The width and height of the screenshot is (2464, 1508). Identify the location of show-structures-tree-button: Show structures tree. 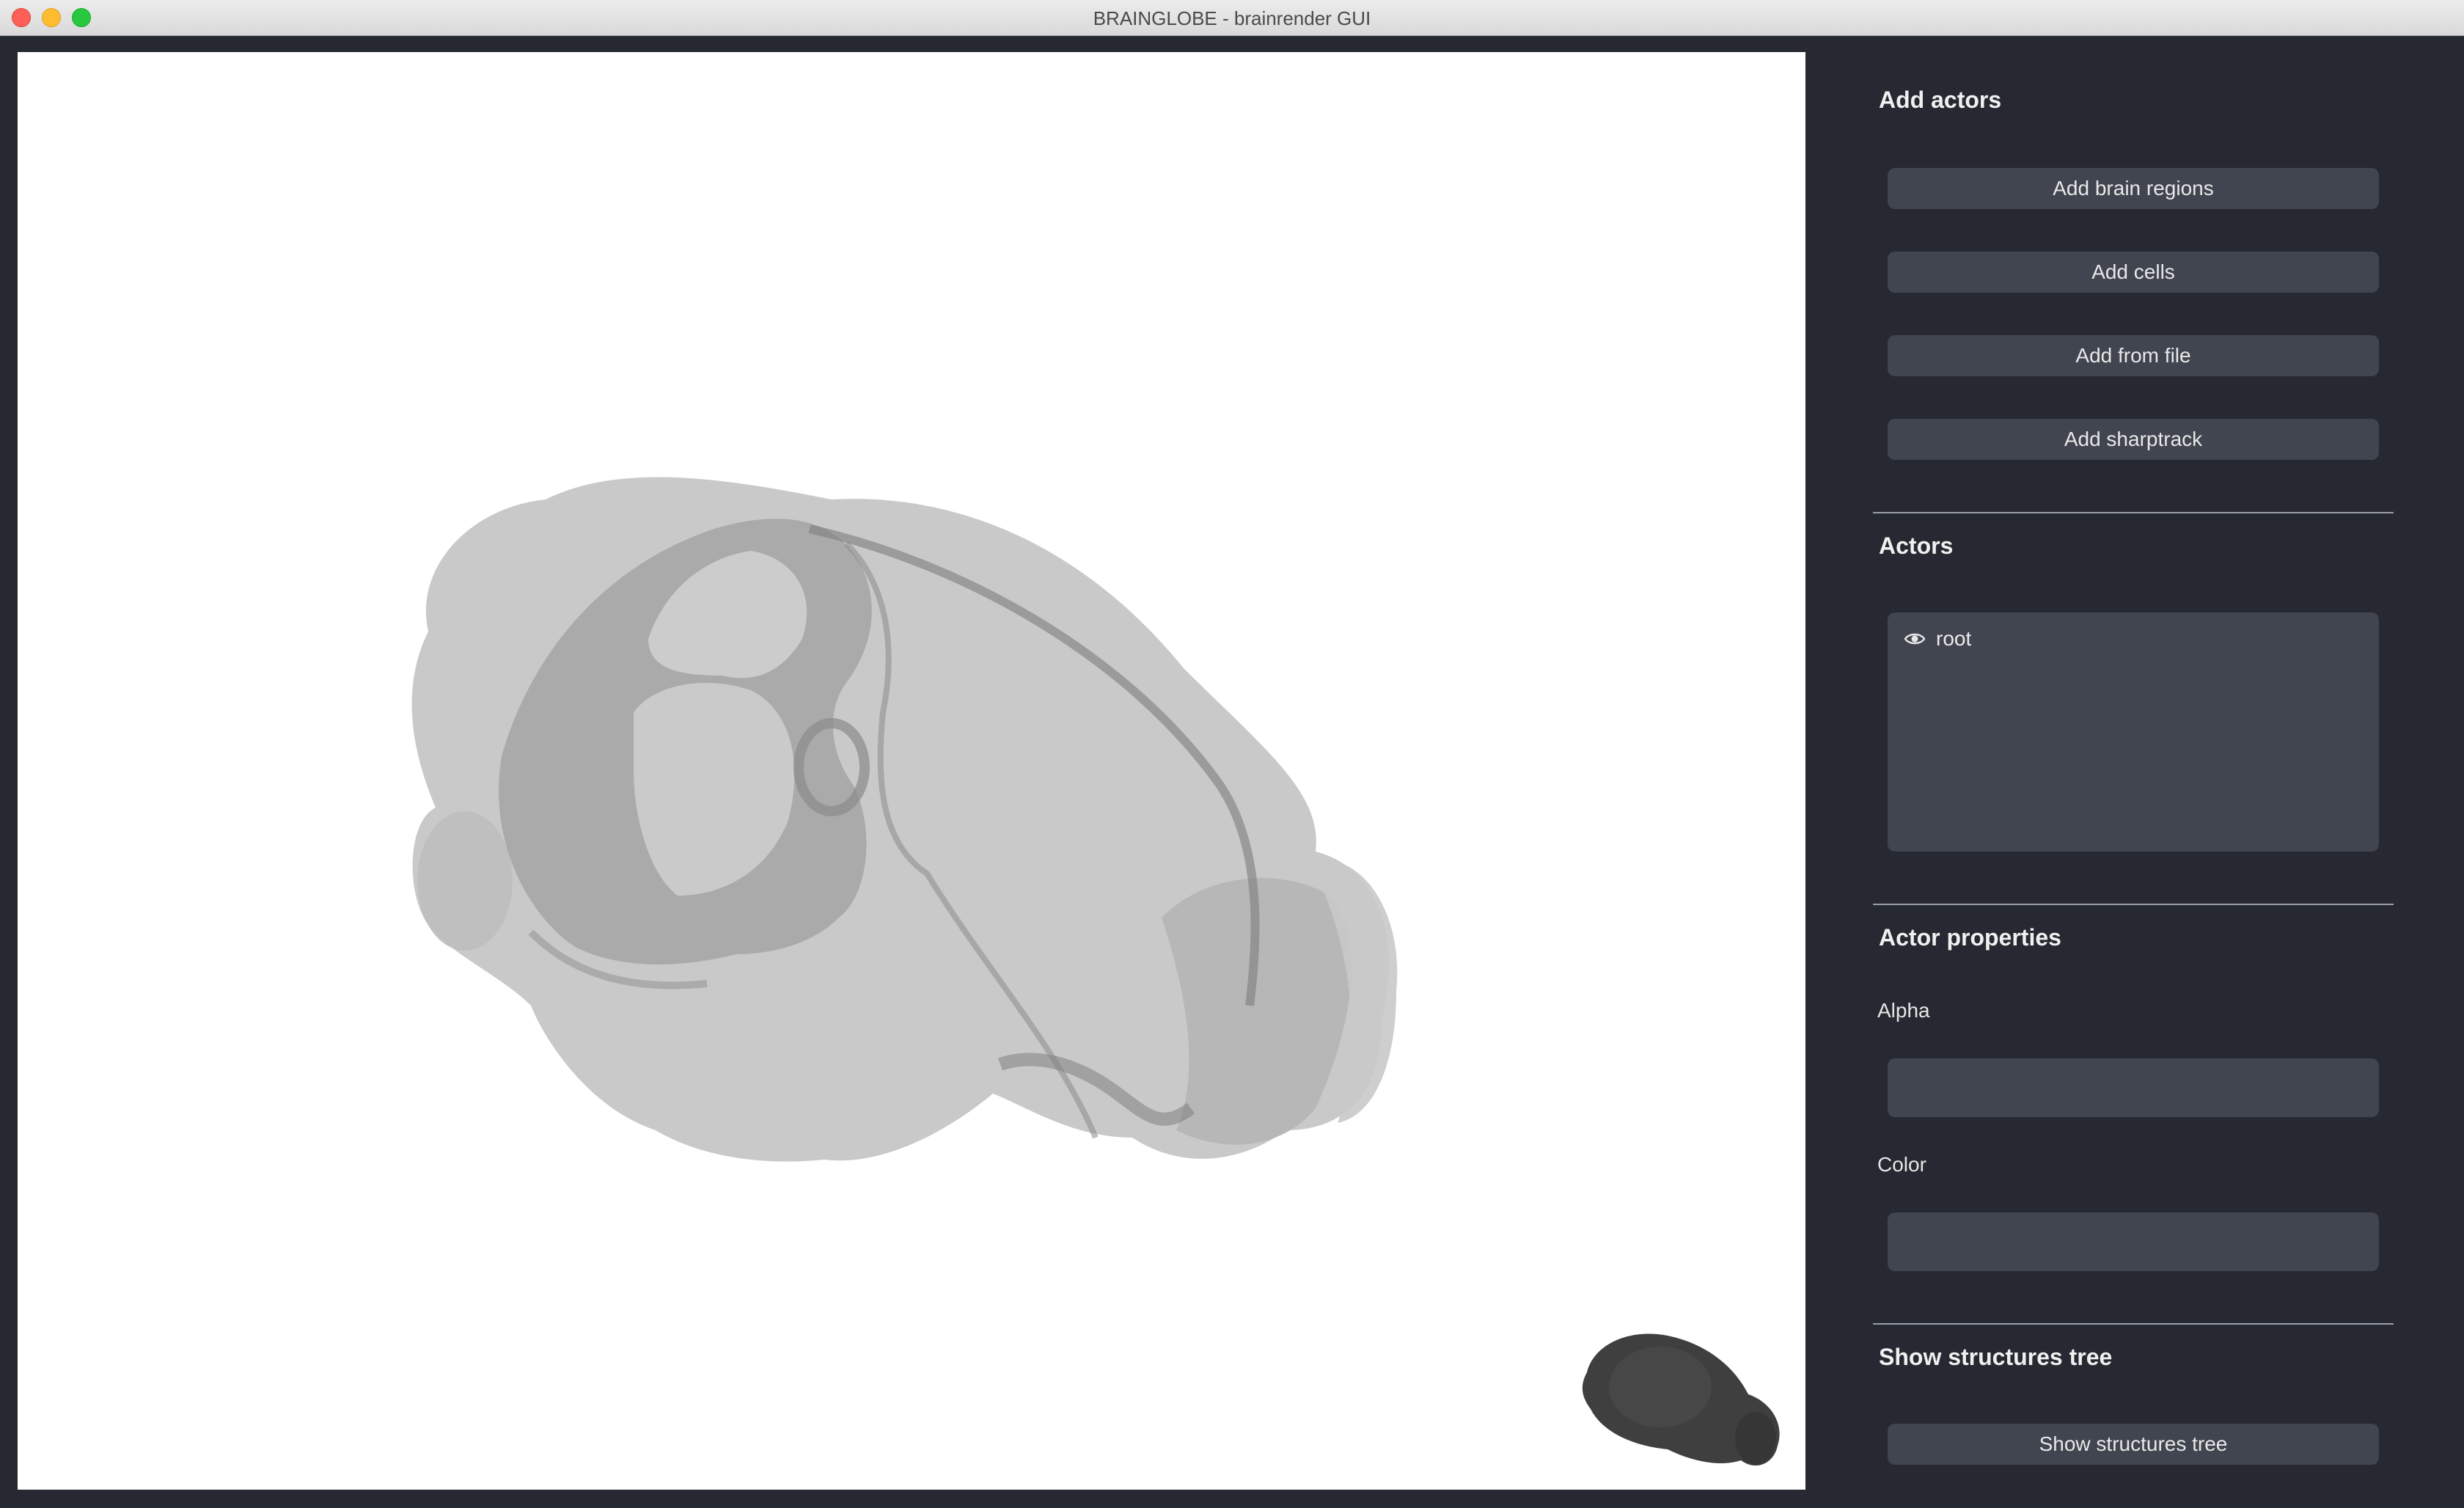
(2133, 1444).